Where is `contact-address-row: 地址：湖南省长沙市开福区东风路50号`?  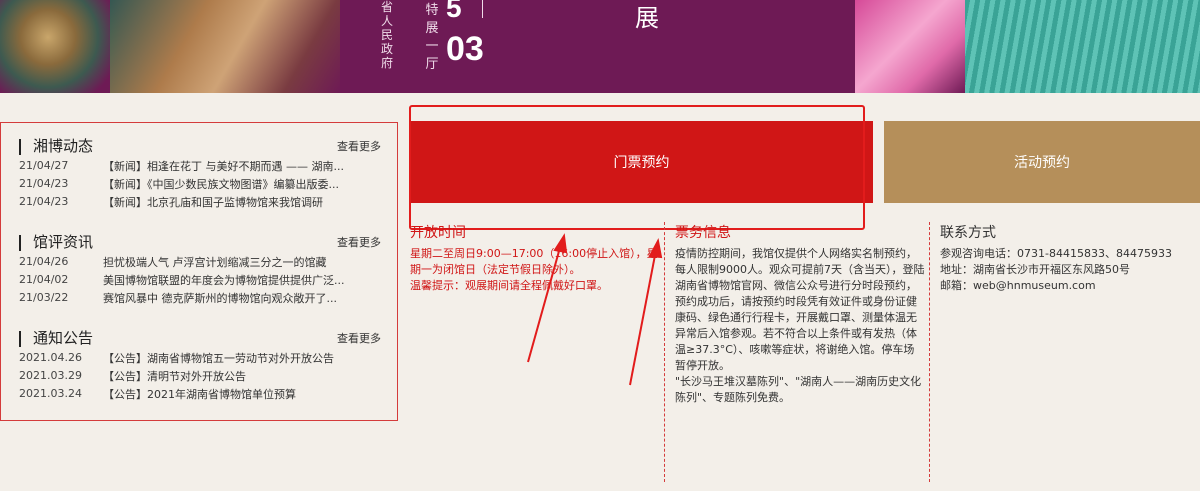 contact-address-row: 地址：湖南省长沙市开福区东风路50号 is located at coordinates (1070, 270).